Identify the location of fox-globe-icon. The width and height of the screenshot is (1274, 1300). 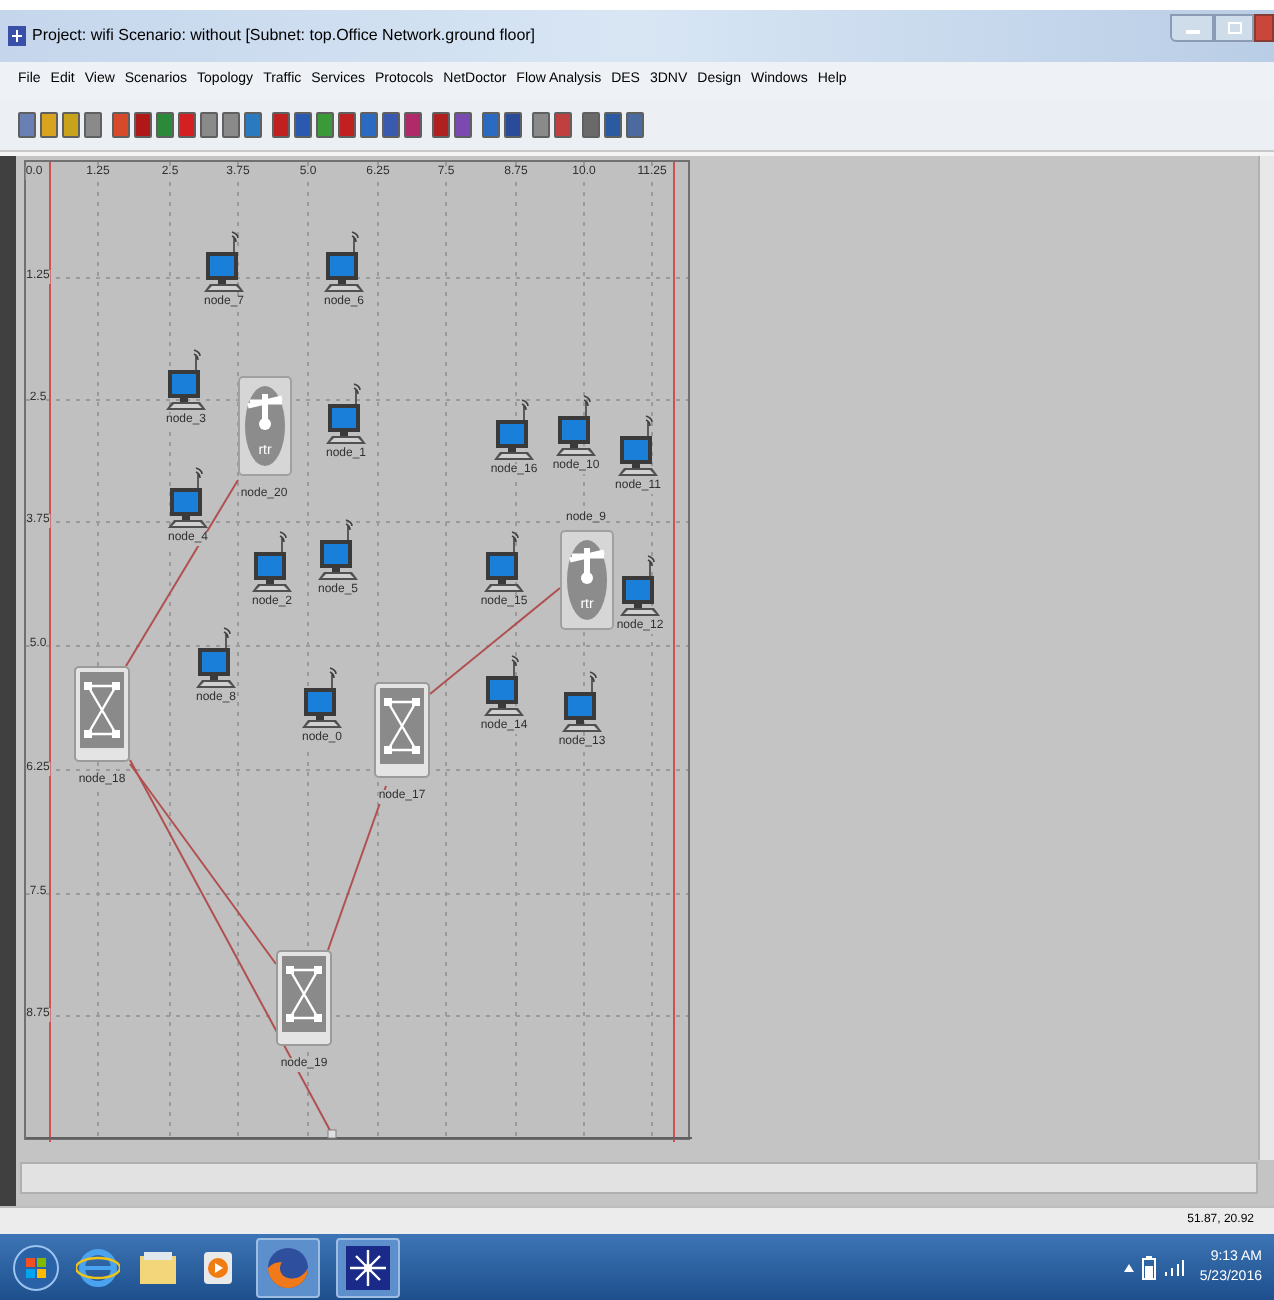
(288, 1267).